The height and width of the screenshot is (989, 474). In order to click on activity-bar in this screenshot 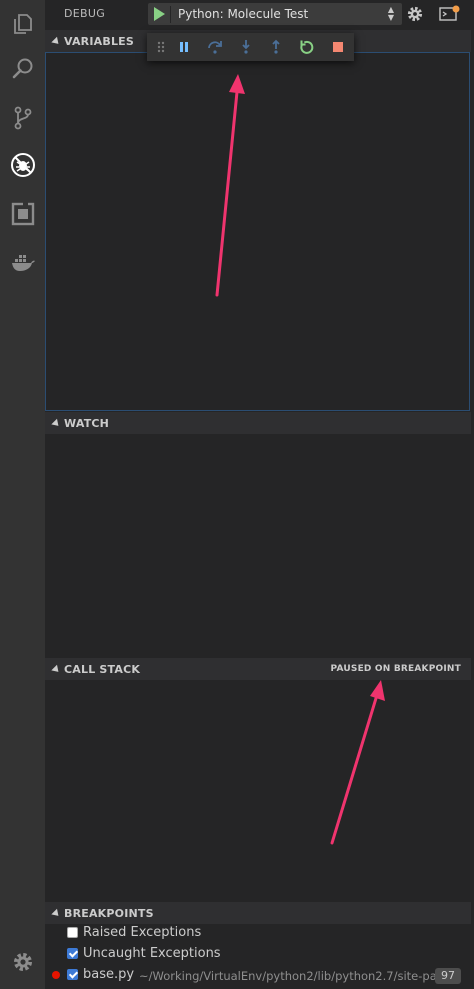, I will do `click(22, 494)`.